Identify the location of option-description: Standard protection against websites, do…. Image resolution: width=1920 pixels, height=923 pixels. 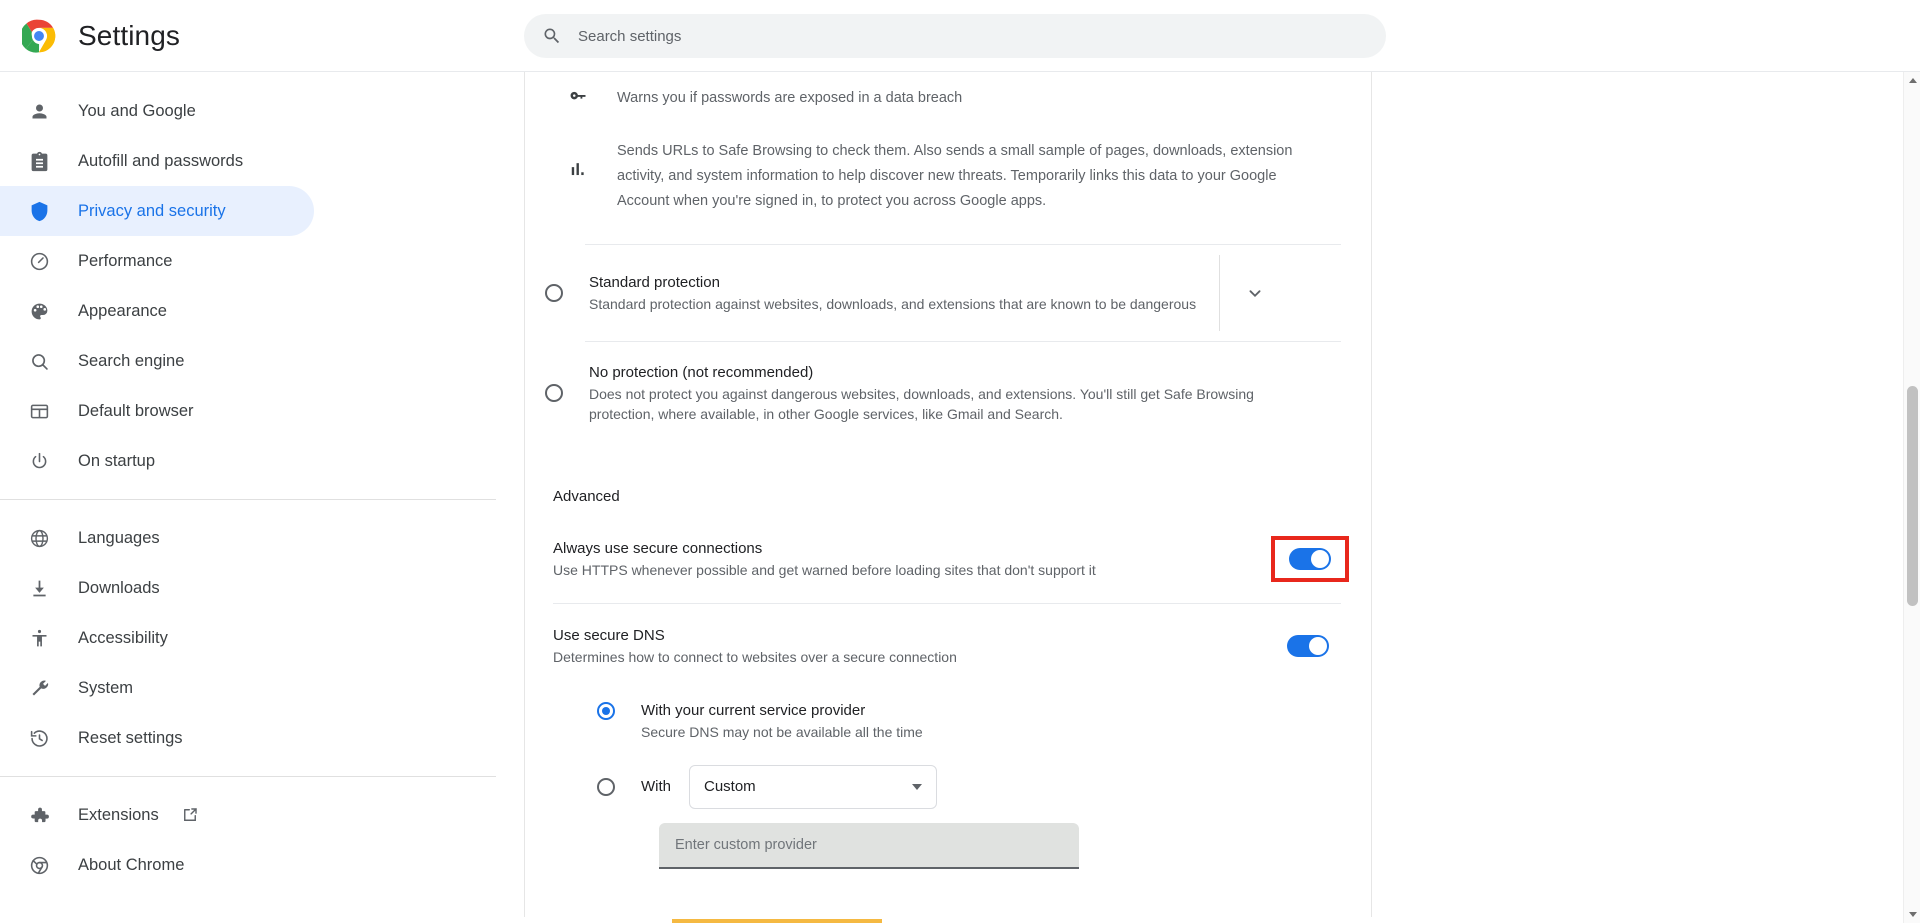
(893, 303).